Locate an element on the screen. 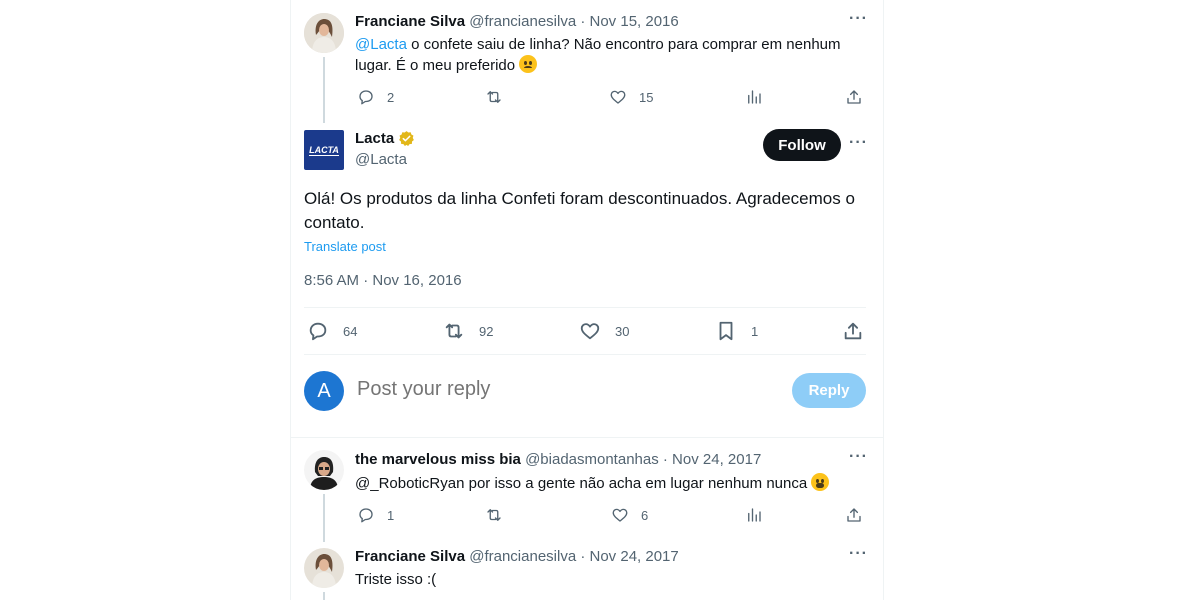  translate-link: Translate post is located at coordinates (345, 246).